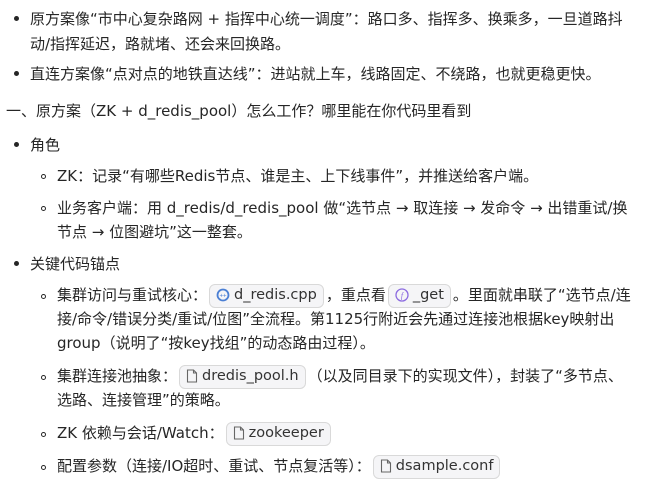  Describe the element at coordinates (275, 294) in the screenshot. I see `file-name: d_redis.cpp` at that location.